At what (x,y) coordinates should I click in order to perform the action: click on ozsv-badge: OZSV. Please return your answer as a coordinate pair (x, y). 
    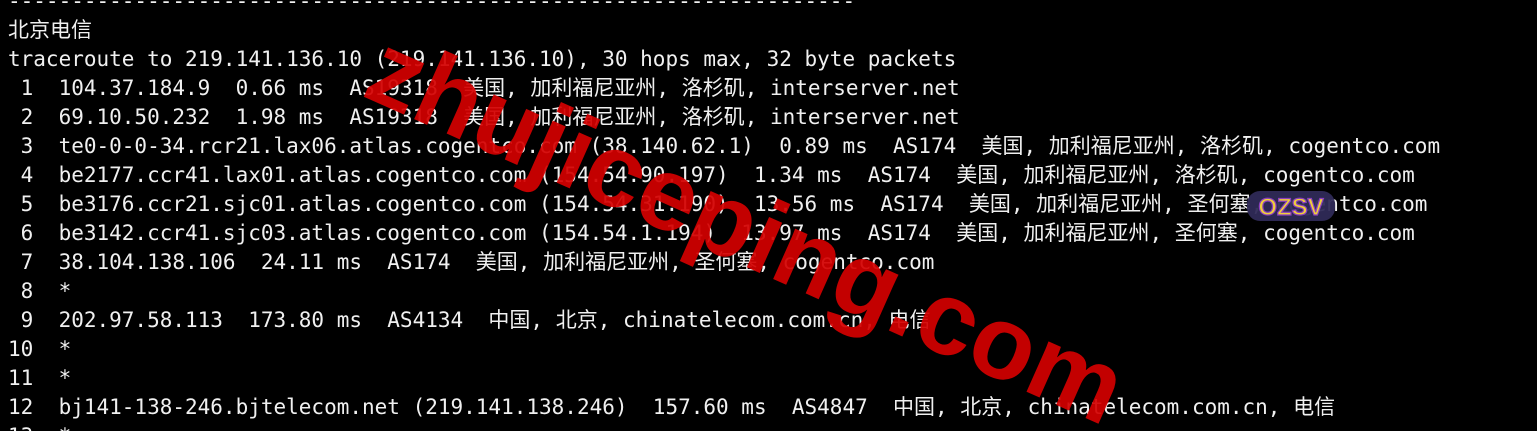
    Looking at the image, I should click on (1291, 206).